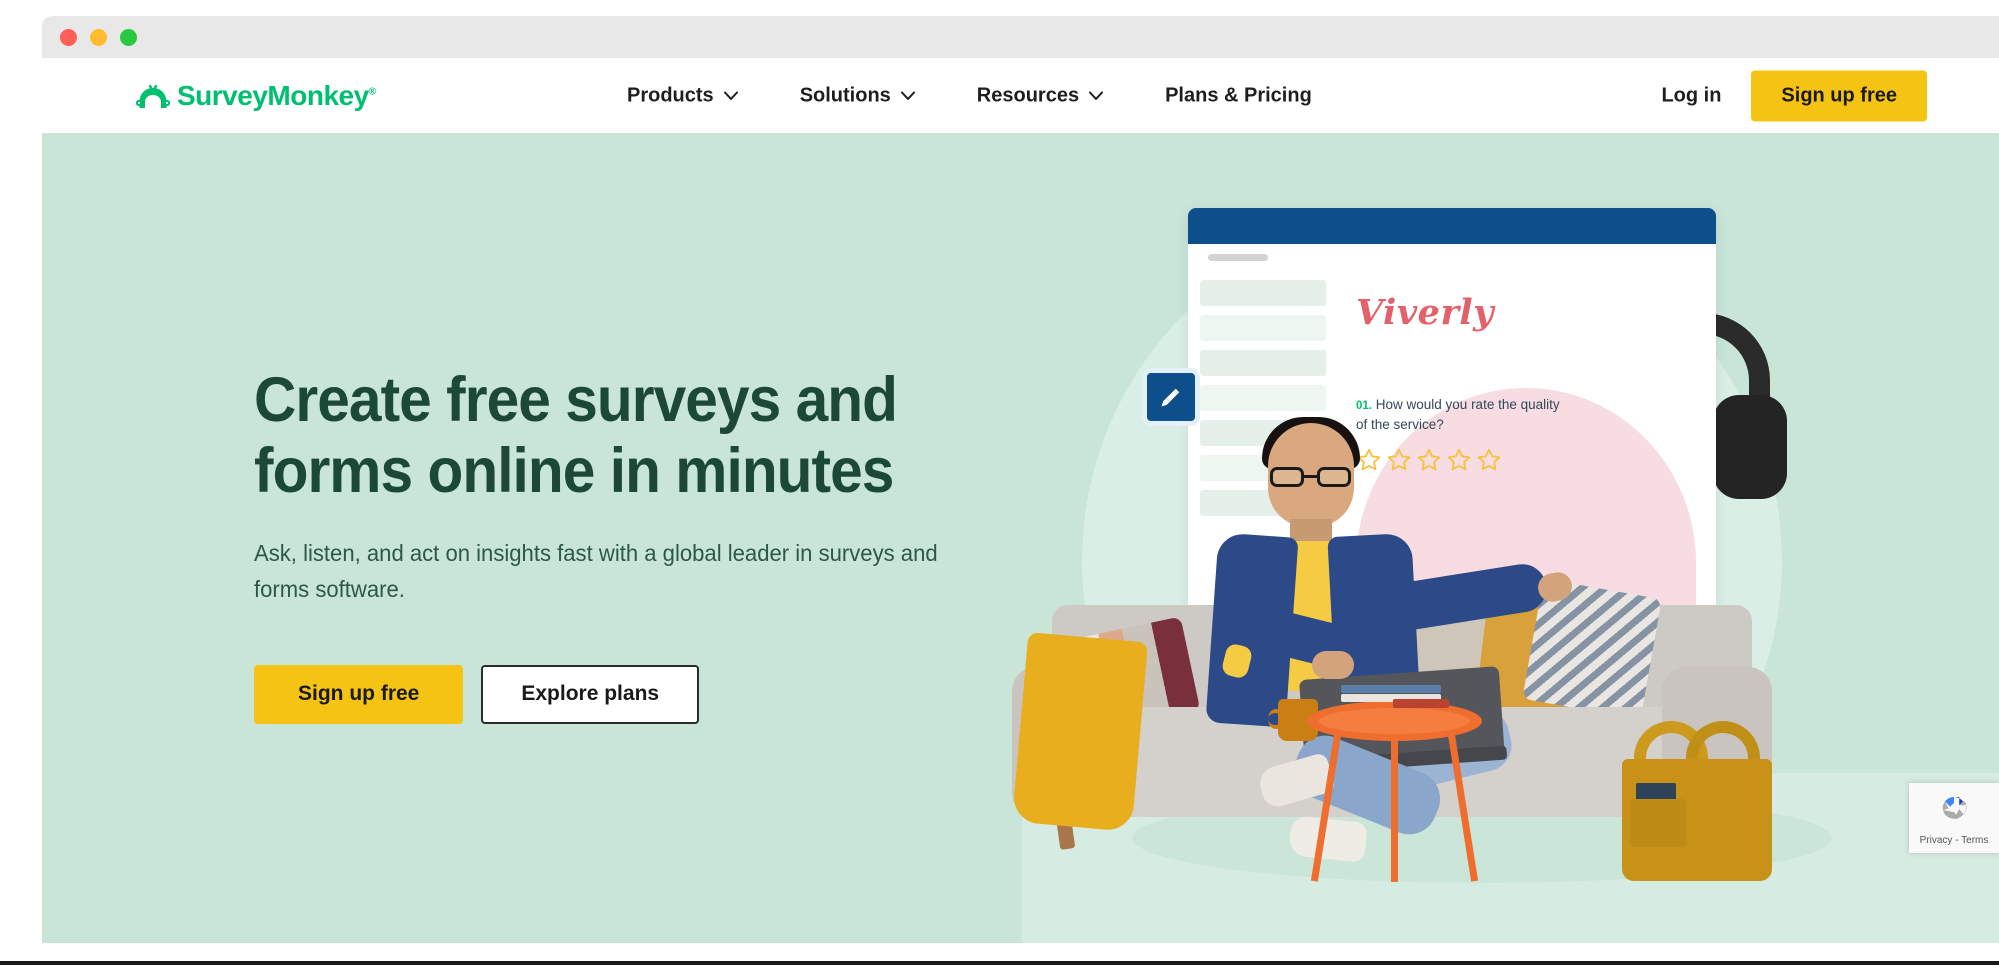 The image size is (1999, 965). What do you see at coordinates (1364, 406) in the screenshot?
I see `question-number: 01.` at bounding box center [1364, 406].